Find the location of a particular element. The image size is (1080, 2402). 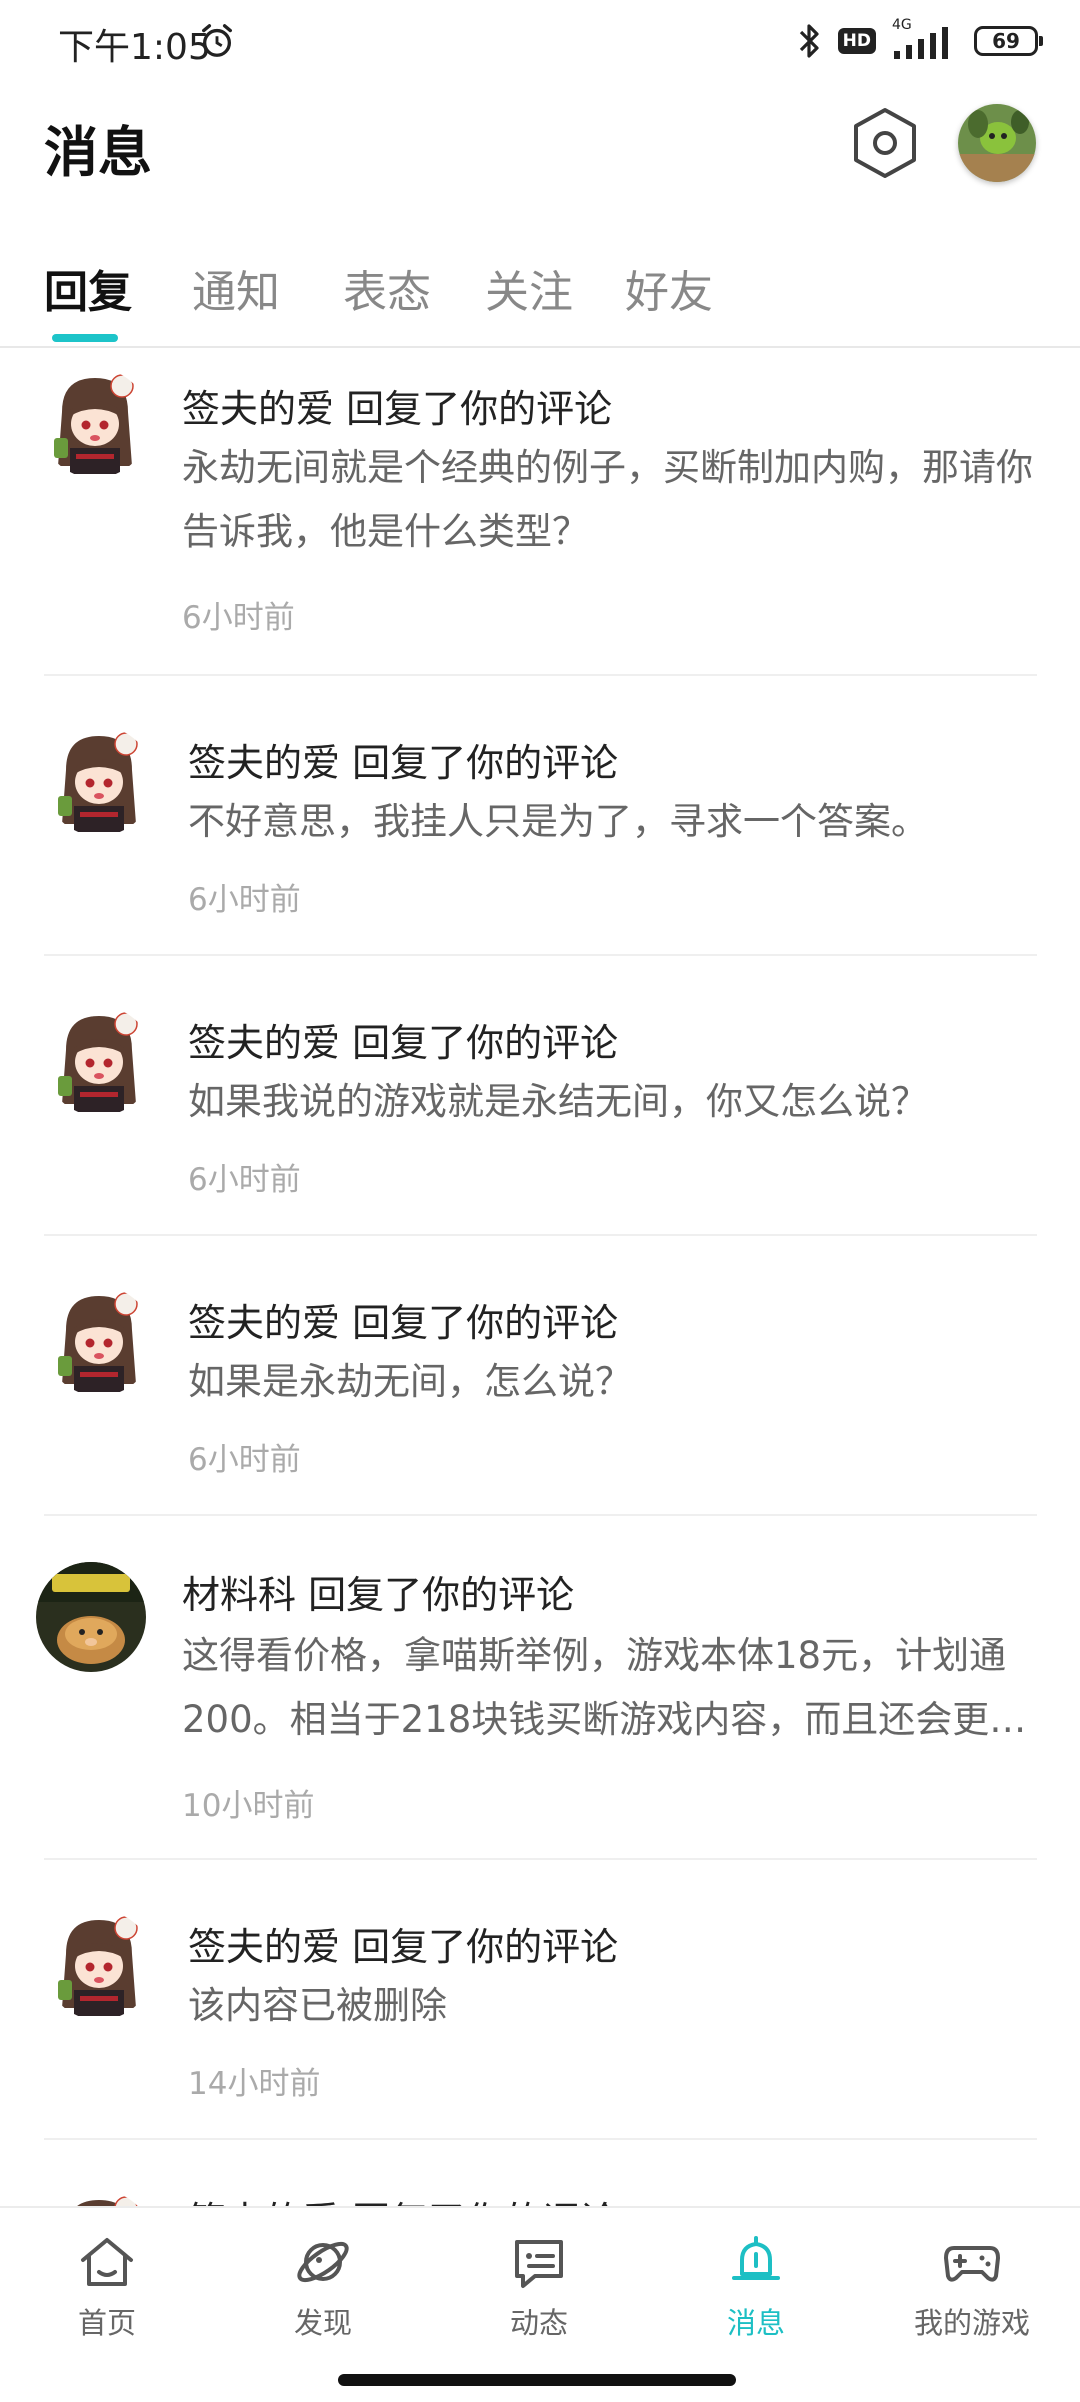

nav-home: 首页 is located at coordinates (107, 2290).